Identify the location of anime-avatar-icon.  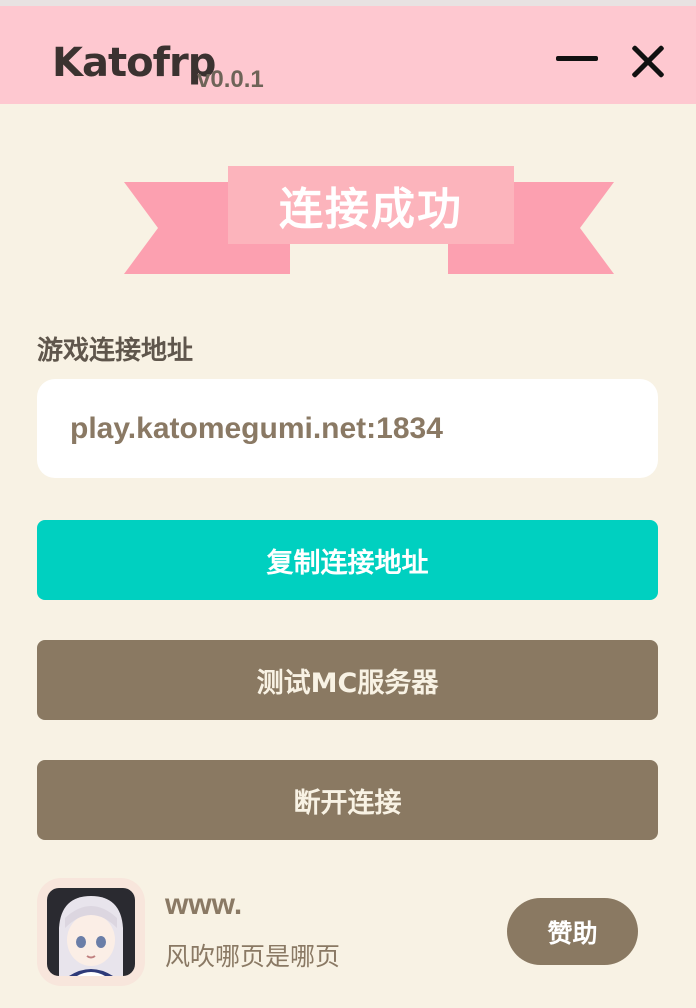
(91, 932).